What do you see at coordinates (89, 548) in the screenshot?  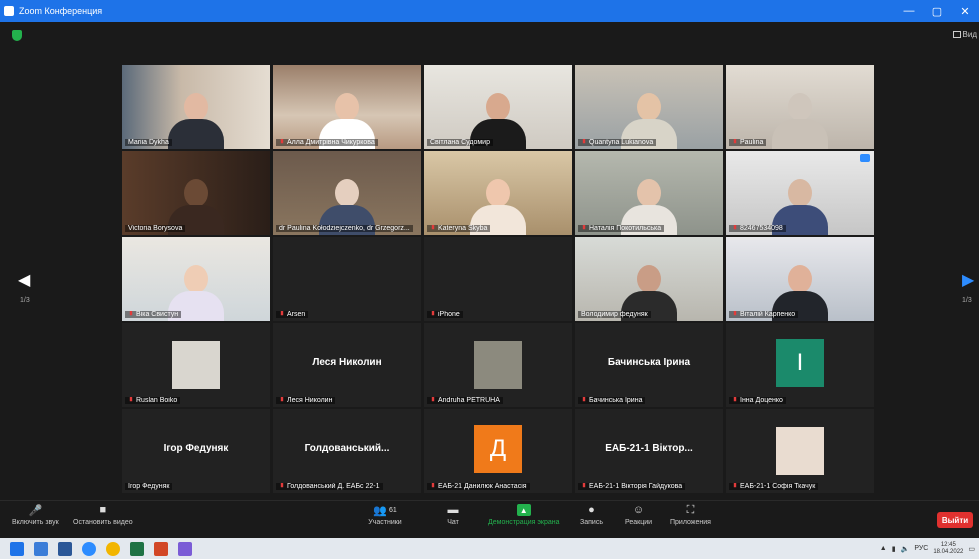 I see `zoom-taskbar-icon` at bounding box center [89, 548].